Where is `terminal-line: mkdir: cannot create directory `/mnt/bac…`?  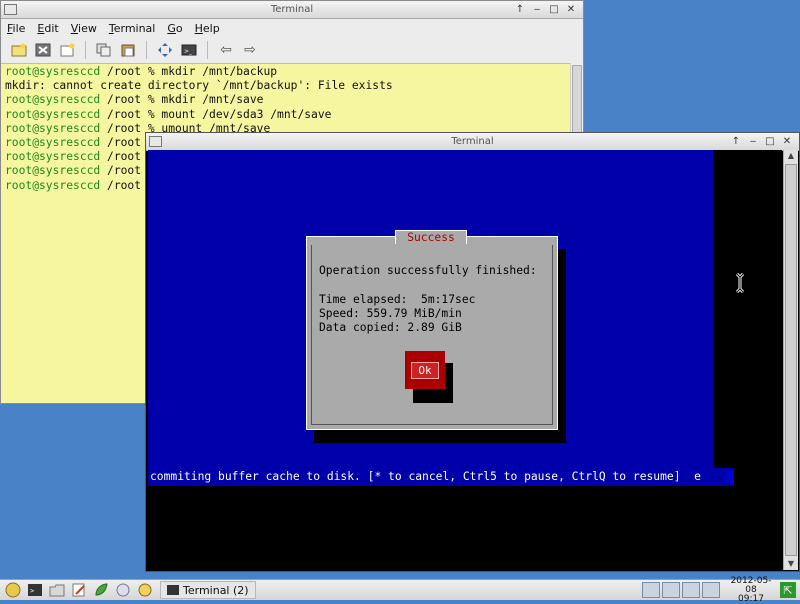
terminal-line: mkdir: cannot create directory `/mnt/bac… is located at coordinates (286, 86).